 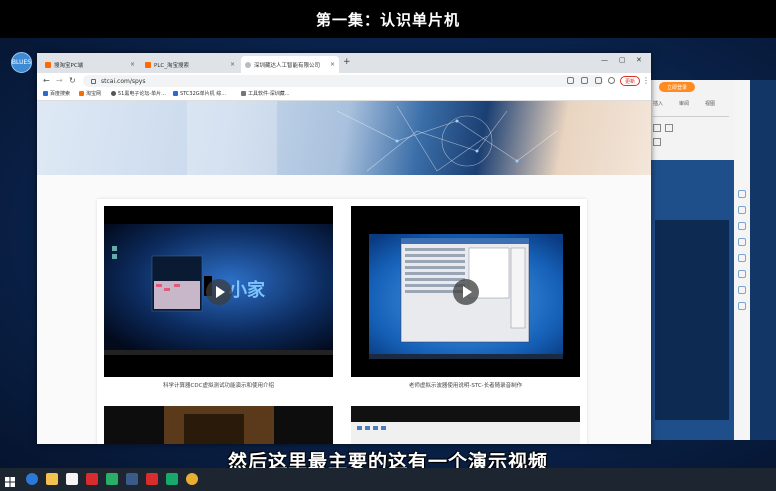 I want to click on taskbar, so click(x=388, y=479).